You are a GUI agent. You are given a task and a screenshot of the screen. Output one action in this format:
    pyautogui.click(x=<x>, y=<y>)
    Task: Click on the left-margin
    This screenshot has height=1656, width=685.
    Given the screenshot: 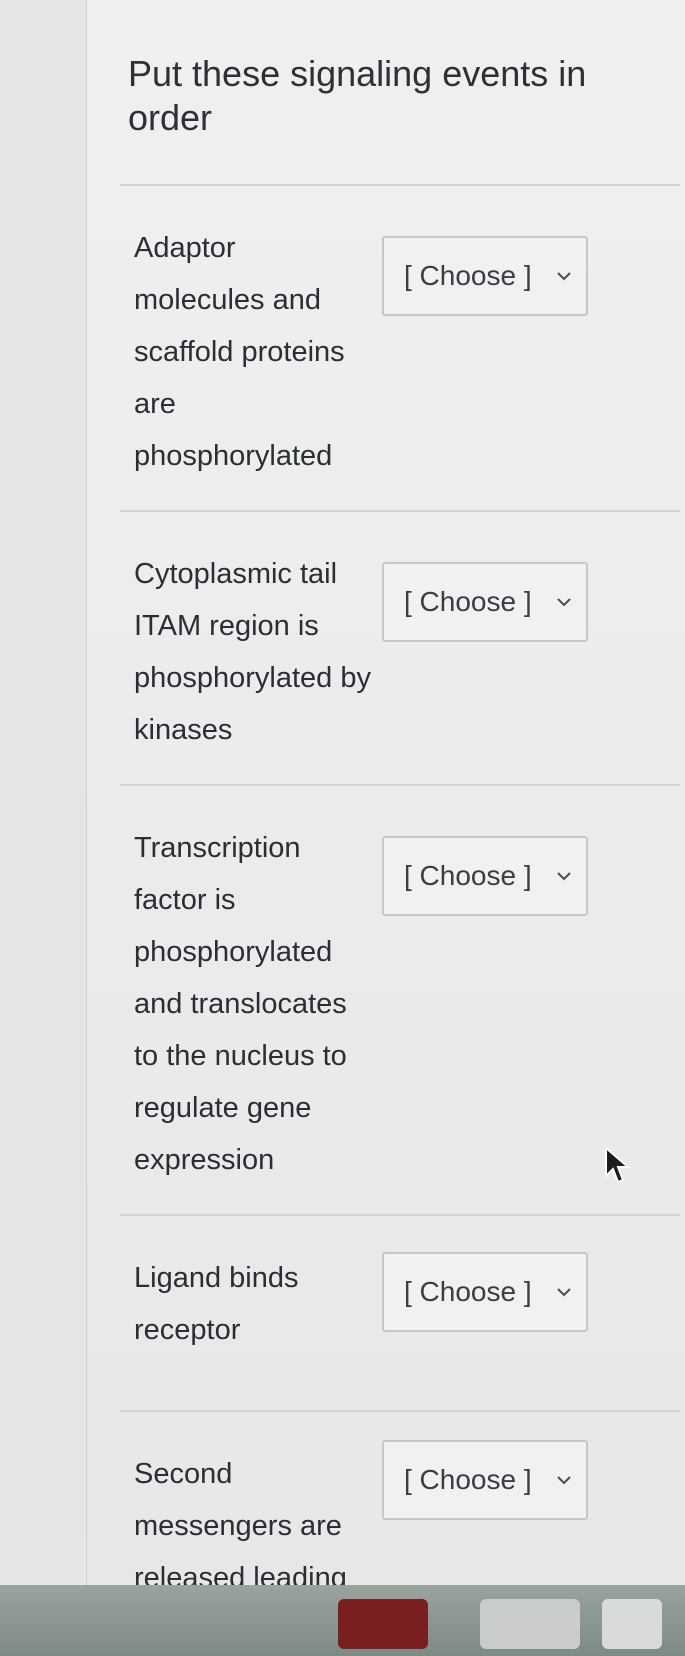 What is the action you would take?
    pyautogui.click(x=43, y=828)
    